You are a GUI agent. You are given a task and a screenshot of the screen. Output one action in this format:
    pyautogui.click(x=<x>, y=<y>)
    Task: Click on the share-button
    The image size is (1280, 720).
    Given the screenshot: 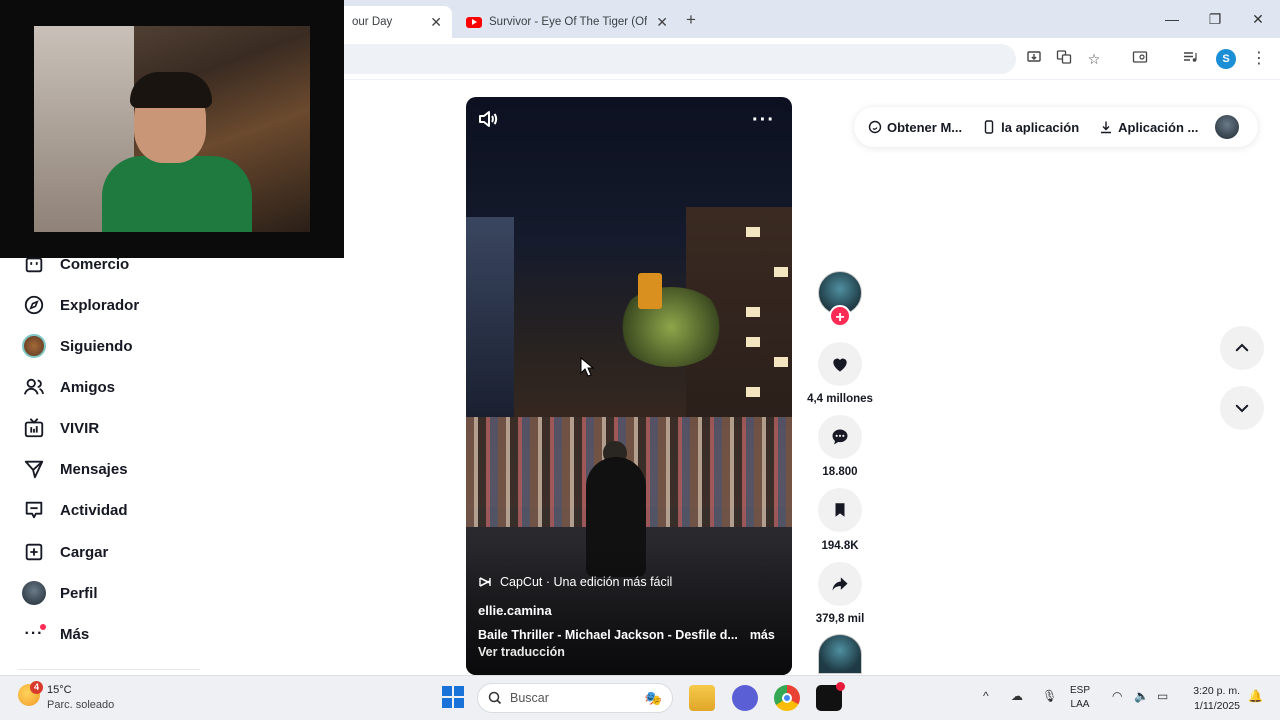 What is the action you would take?
    pyautogui.click(x=840, y=584)
    